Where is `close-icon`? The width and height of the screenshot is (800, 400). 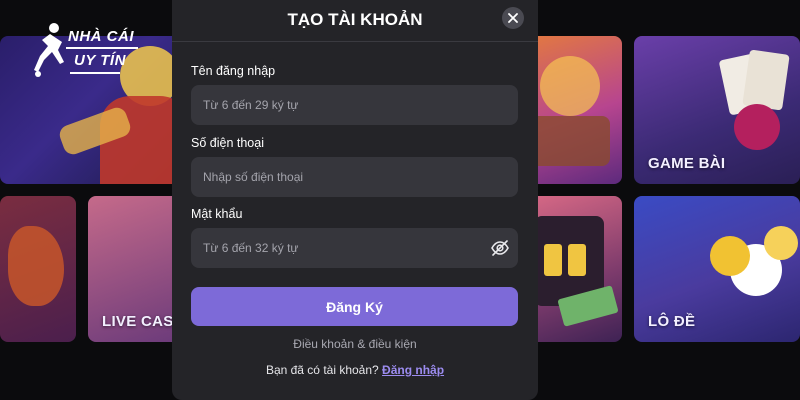
close-icon is located at coordinates (513, 18).